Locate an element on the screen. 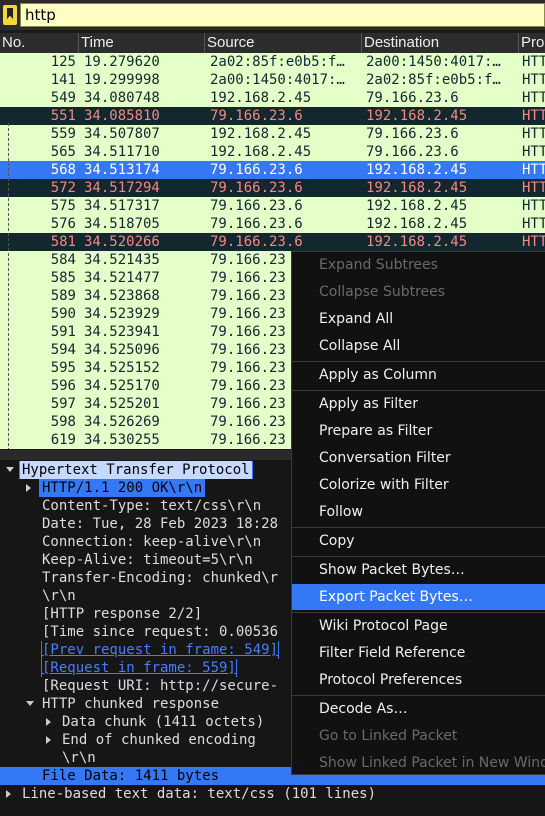 The width and height of the screenshot is (545, 816). detail-tree-label: Content-Type: text/css\r\n is located at coordinates (152, 506).